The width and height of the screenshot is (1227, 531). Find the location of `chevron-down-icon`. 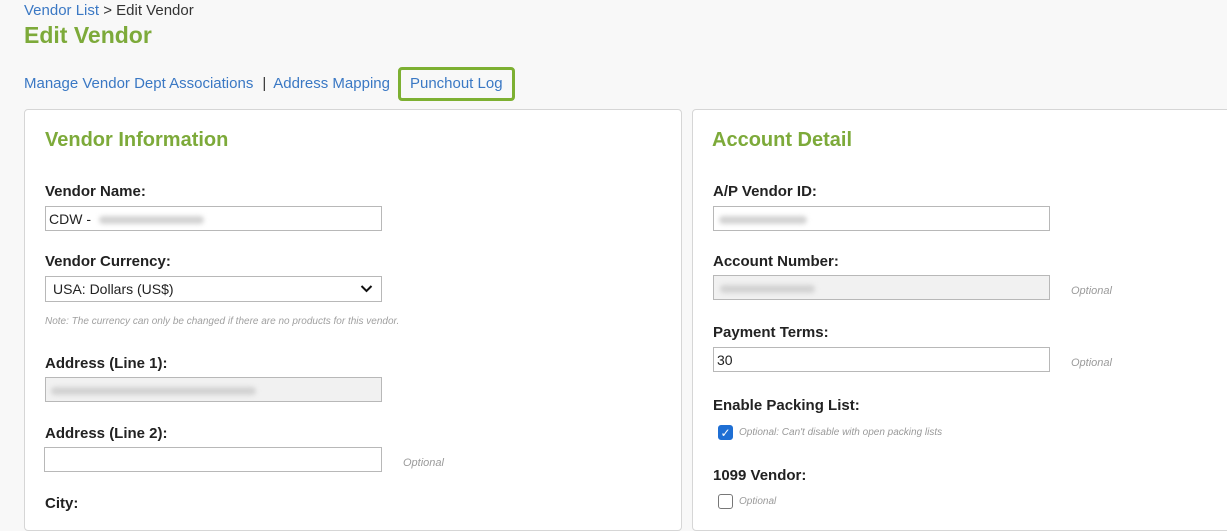

chevron-down-icon is located at coordinates (366, 292).